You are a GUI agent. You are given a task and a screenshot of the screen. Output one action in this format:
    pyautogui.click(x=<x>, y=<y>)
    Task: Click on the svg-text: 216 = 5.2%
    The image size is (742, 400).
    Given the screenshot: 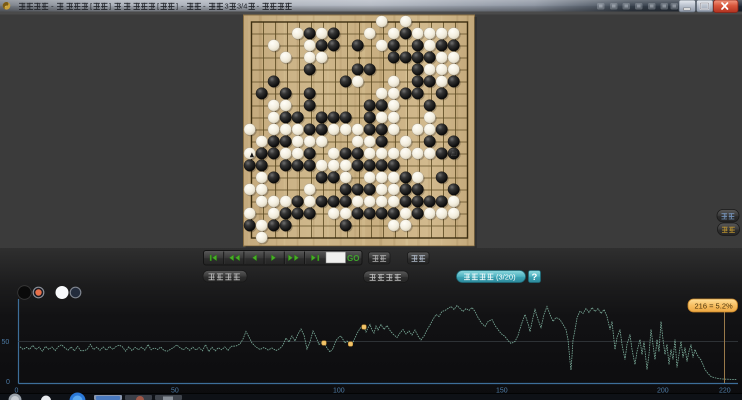 What is the action you would take?
    pyautogui.click(x=714, y=306)
    